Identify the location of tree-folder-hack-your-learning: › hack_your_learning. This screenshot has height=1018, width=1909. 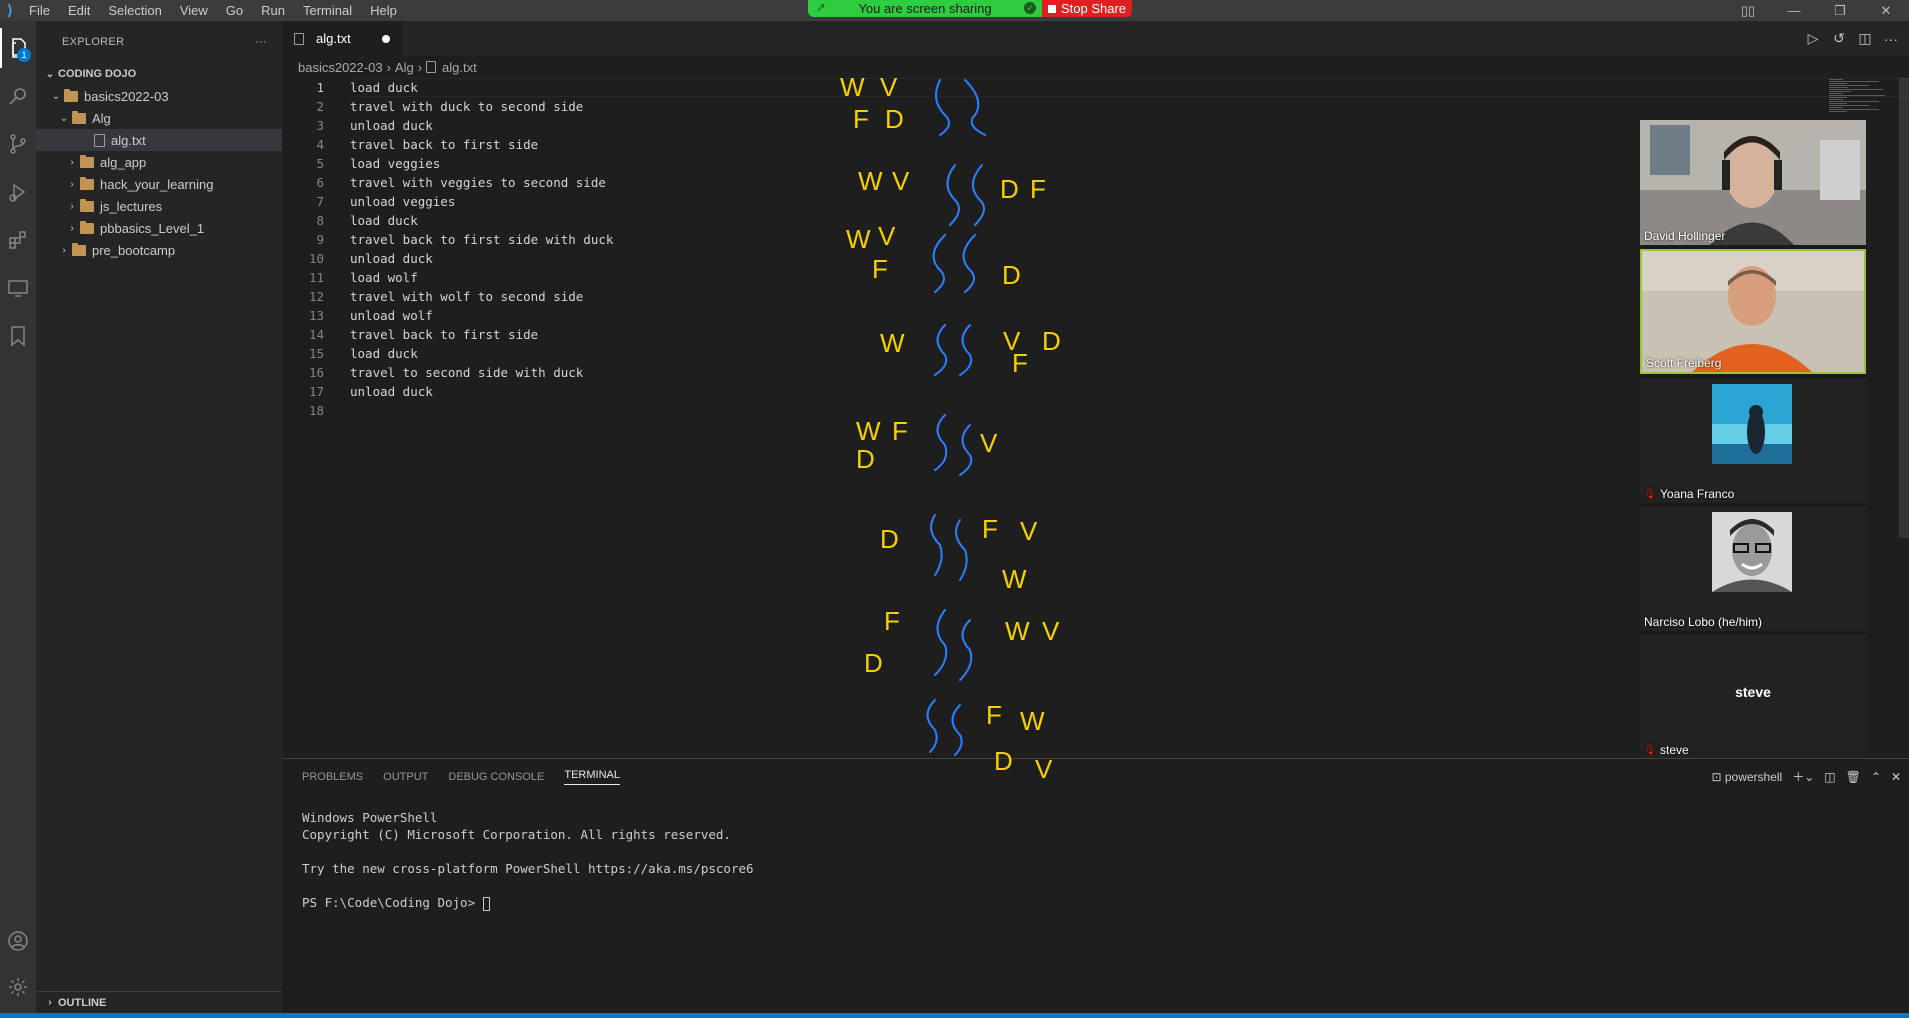
(159, 184).